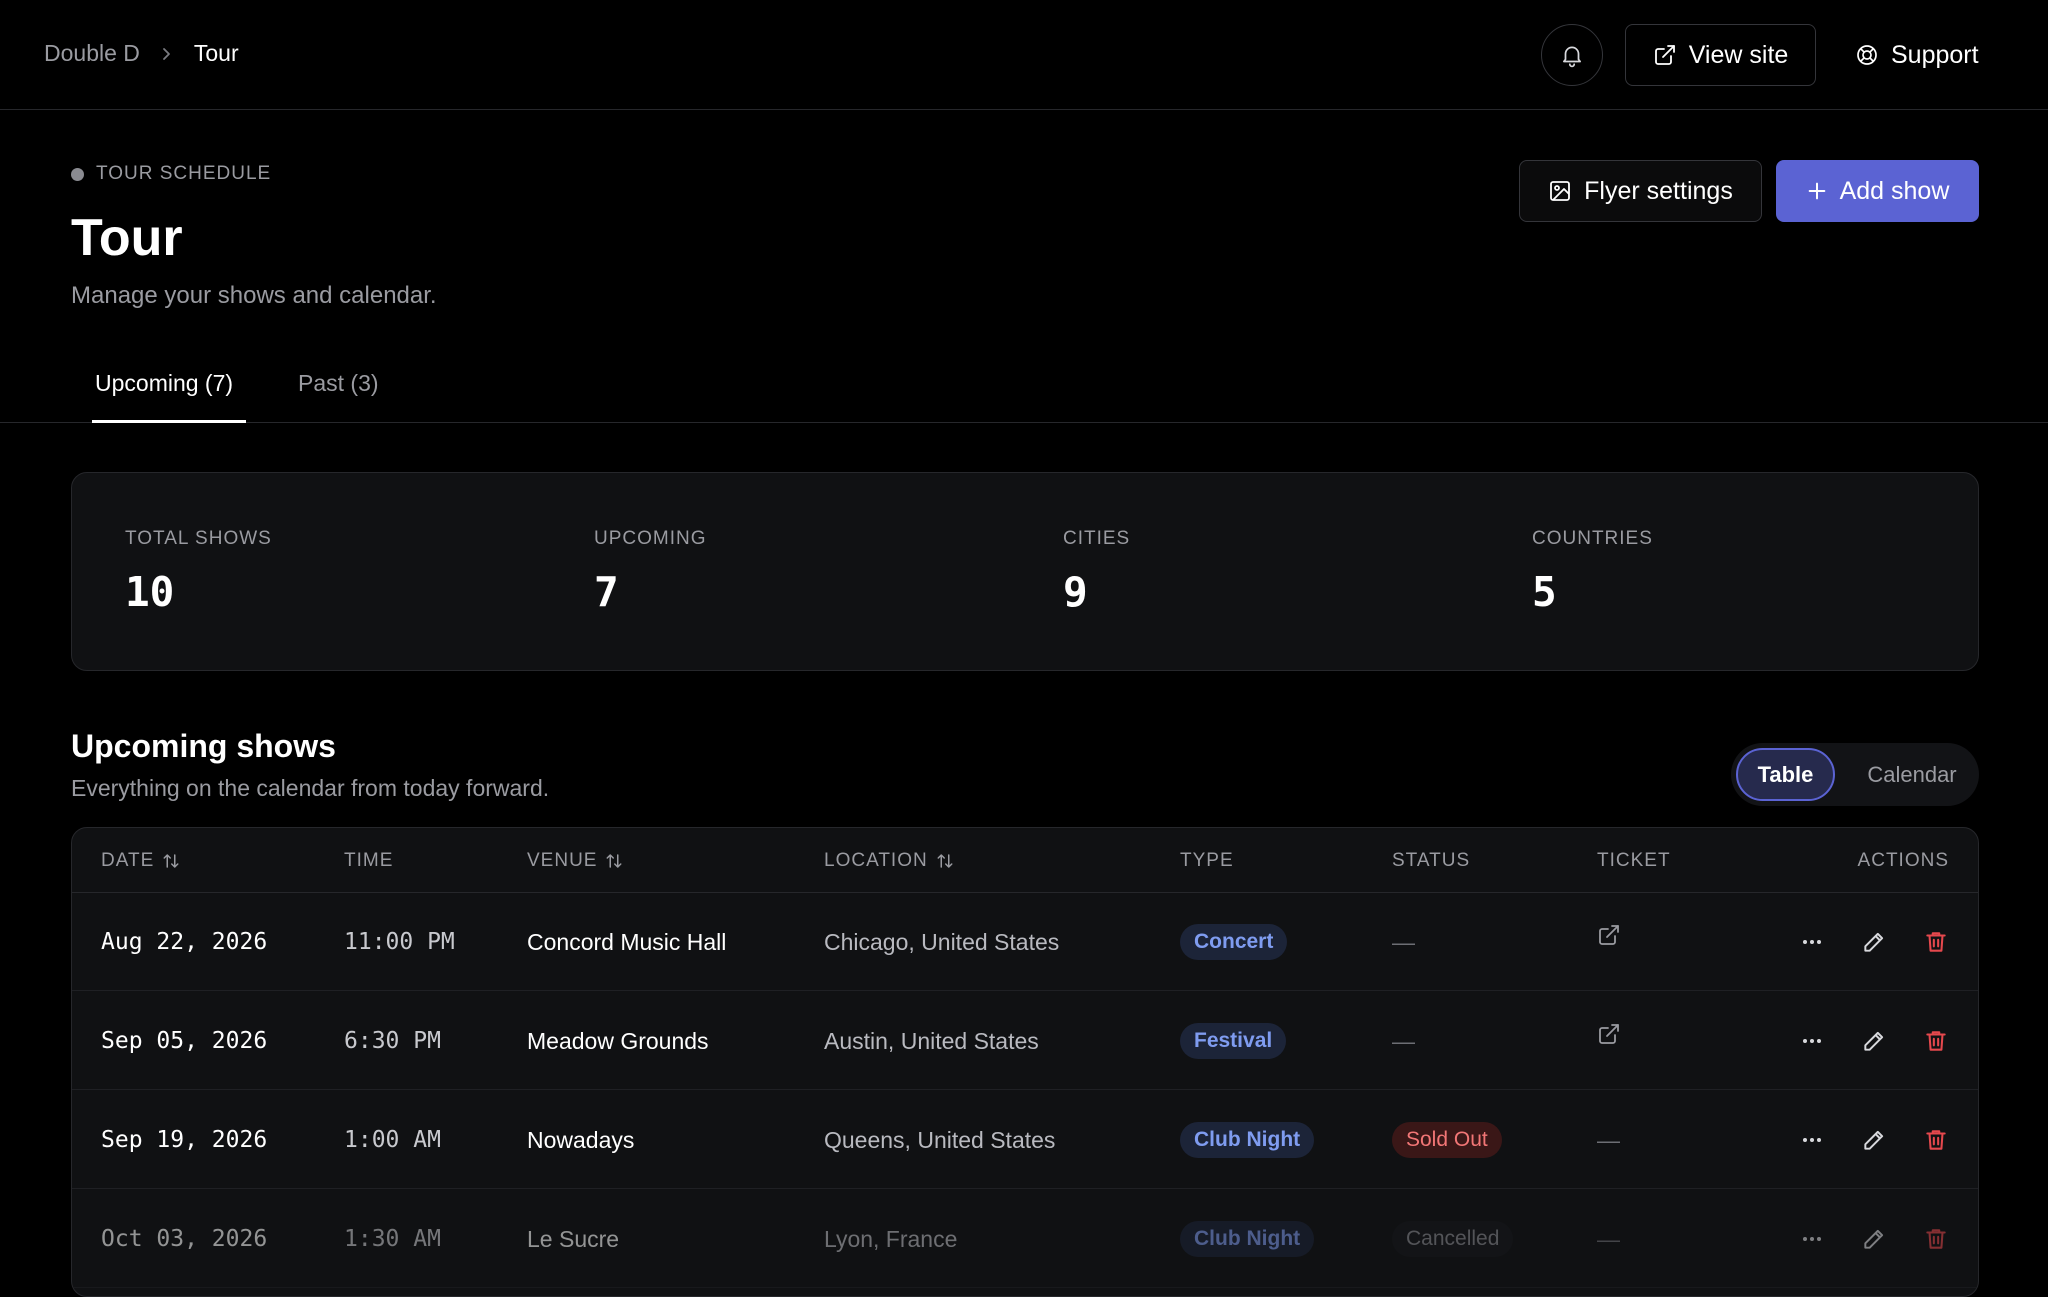 The image size is (2048, 1297). I want to click on view-calendar-button: Calendar, so click(1912, 774).